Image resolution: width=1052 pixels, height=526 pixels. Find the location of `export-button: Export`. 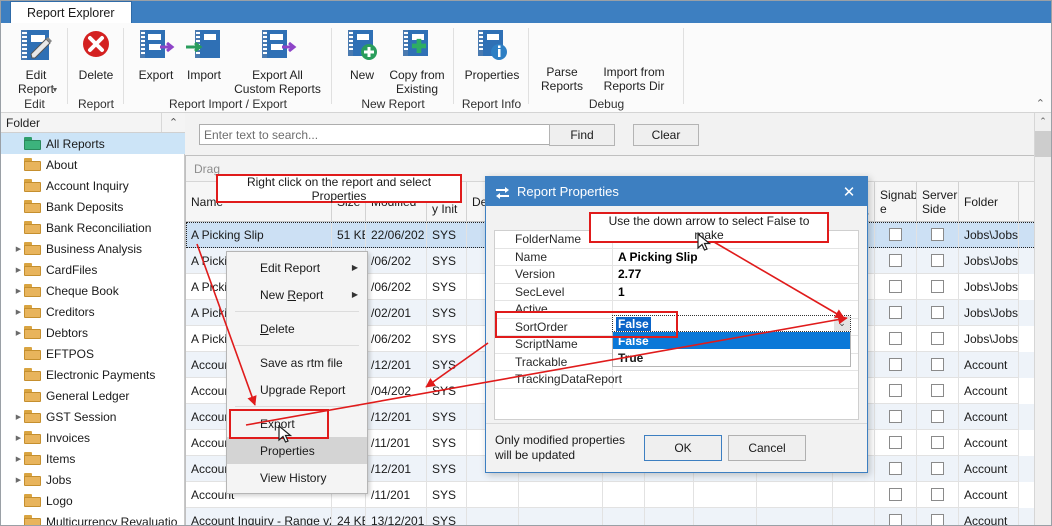

export-button: Export is located at coordinates (156, 54).